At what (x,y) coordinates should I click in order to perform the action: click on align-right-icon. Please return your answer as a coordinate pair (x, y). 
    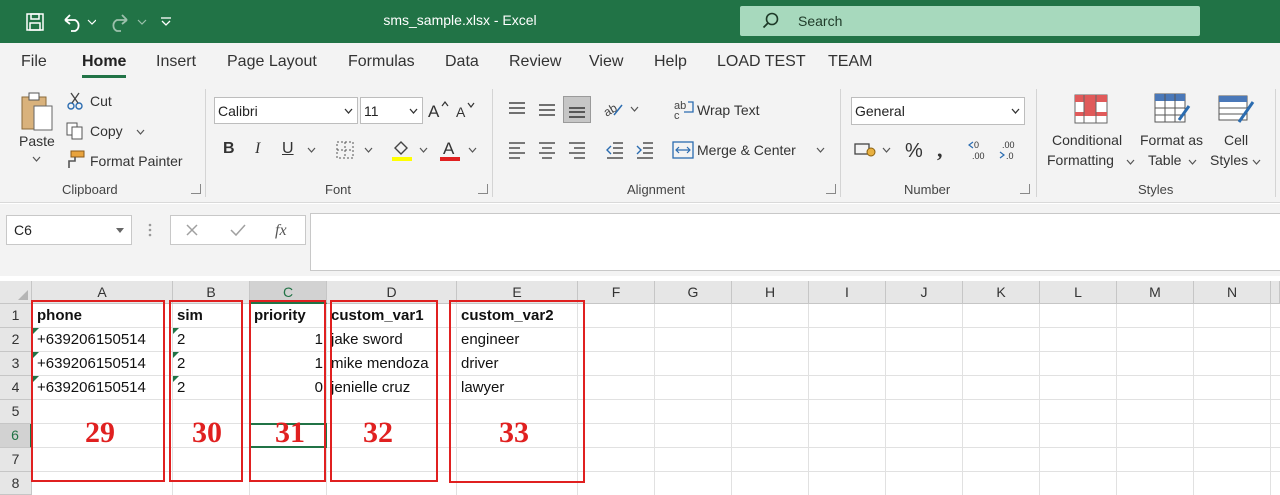
    Looking at the image, I should click on (577, 150).